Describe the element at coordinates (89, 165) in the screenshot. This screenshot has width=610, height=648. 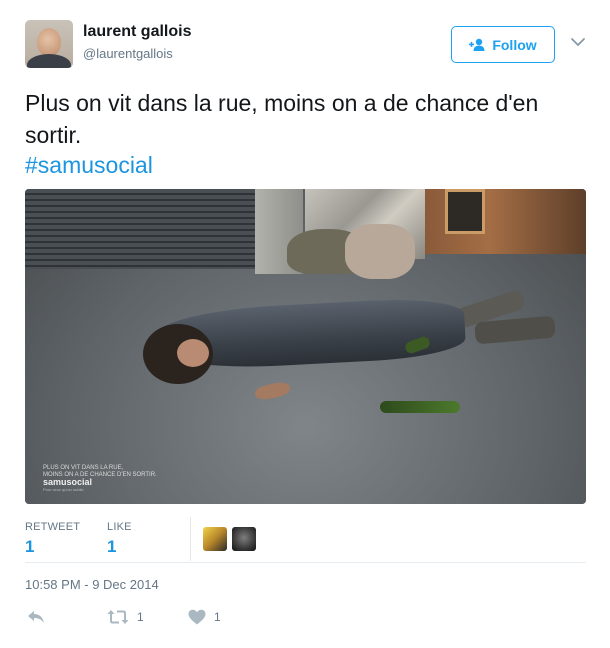
I see `hashtag-link: #samusocial` at that location.